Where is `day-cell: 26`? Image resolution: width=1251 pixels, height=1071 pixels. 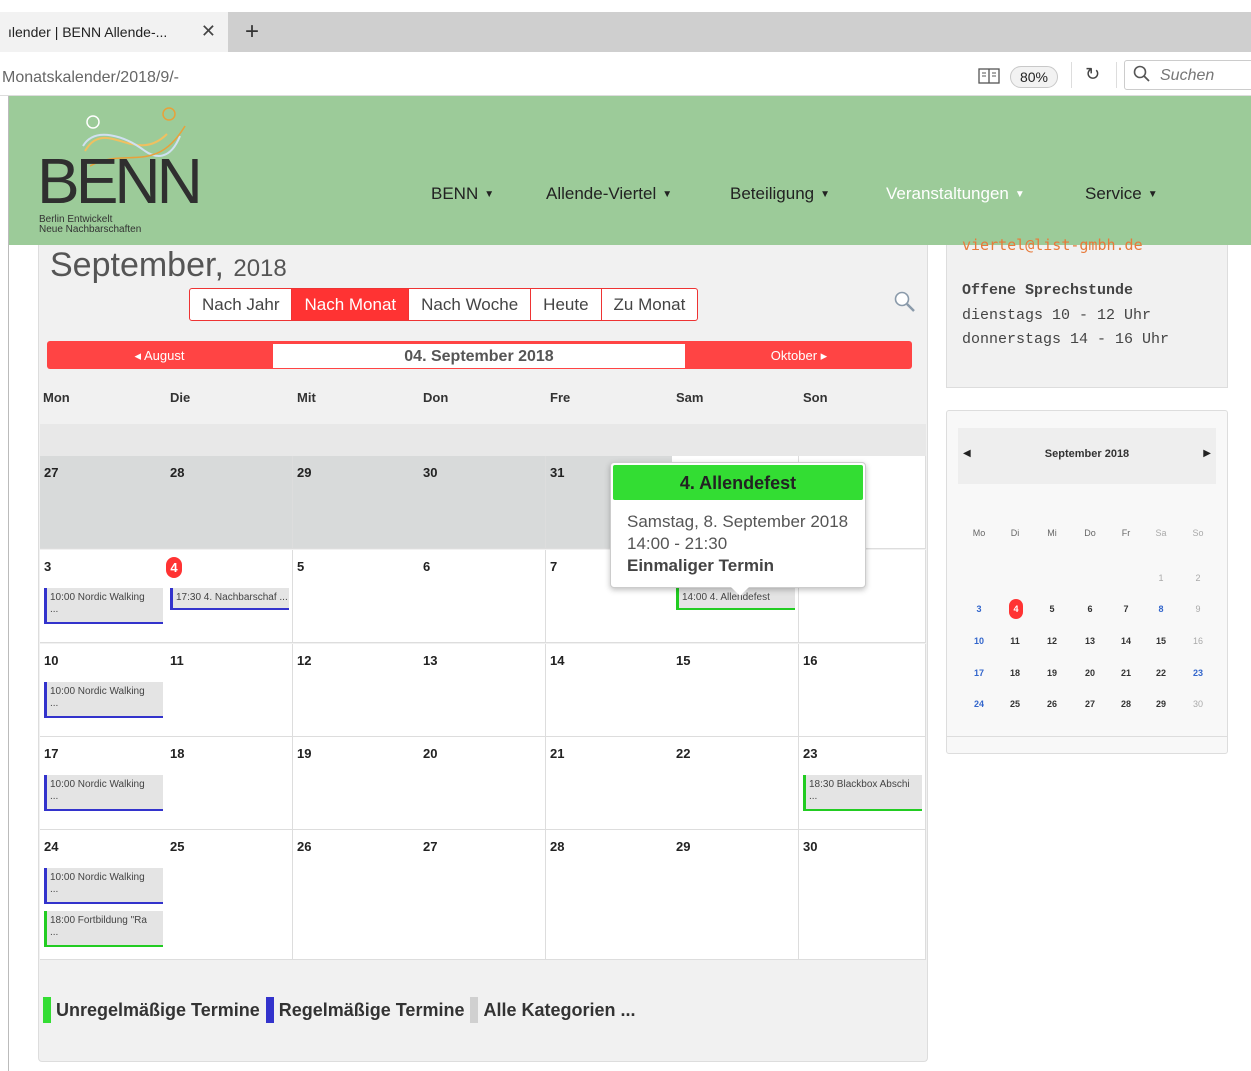
day-cell: 26 is located at coordinates (356, 895).